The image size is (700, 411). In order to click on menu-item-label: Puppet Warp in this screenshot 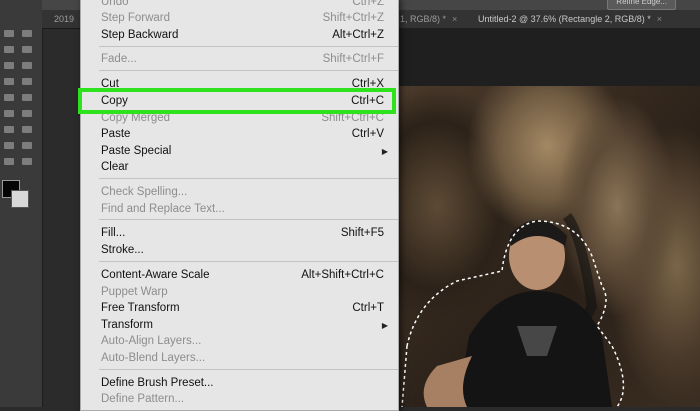, I will do `click(134, 292)`.